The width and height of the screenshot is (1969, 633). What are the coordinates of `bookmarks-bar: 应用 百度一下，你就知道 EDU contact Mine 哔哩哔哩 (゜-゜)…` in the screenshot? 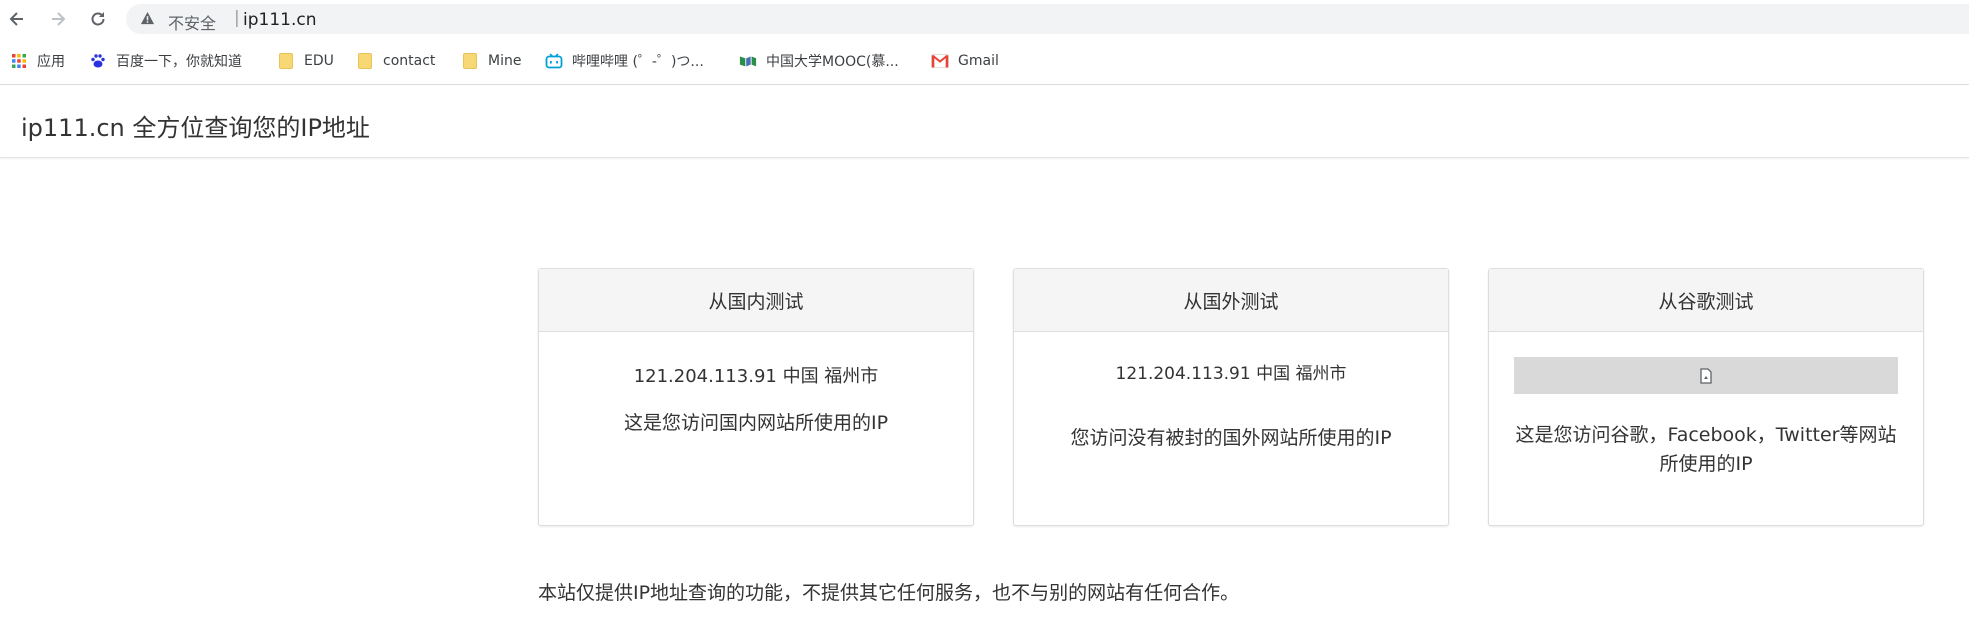 It's located at (984, 61).